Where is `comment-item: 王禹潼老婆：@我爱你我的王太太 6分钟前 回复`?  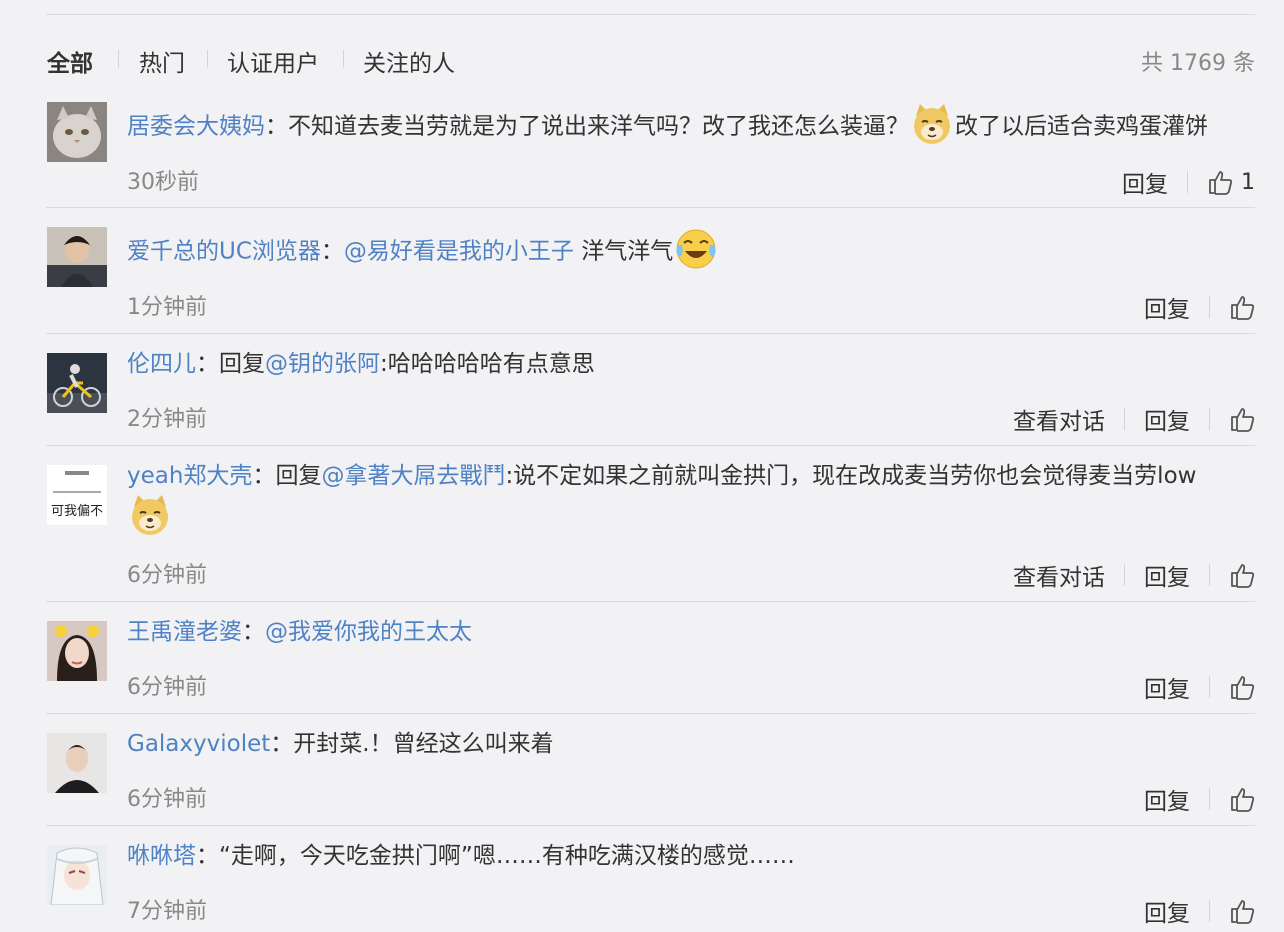 comment-item: 王禹潼老婆：@我爱你我的王太太 6分钟前 回复 is located at coordinates (650, 657).